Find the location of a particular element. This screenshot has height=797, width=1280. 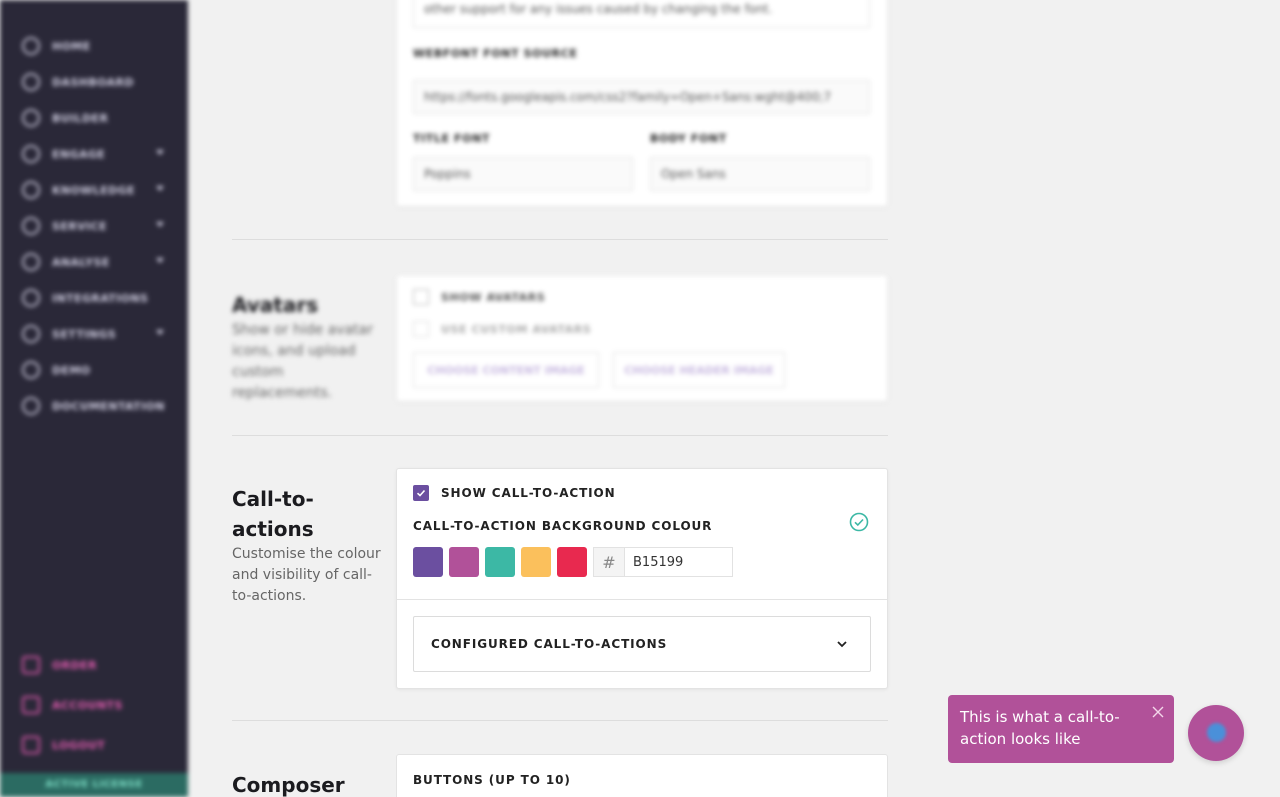

sidebar-item-service: SERVICE is located at coordinates (97, 226).